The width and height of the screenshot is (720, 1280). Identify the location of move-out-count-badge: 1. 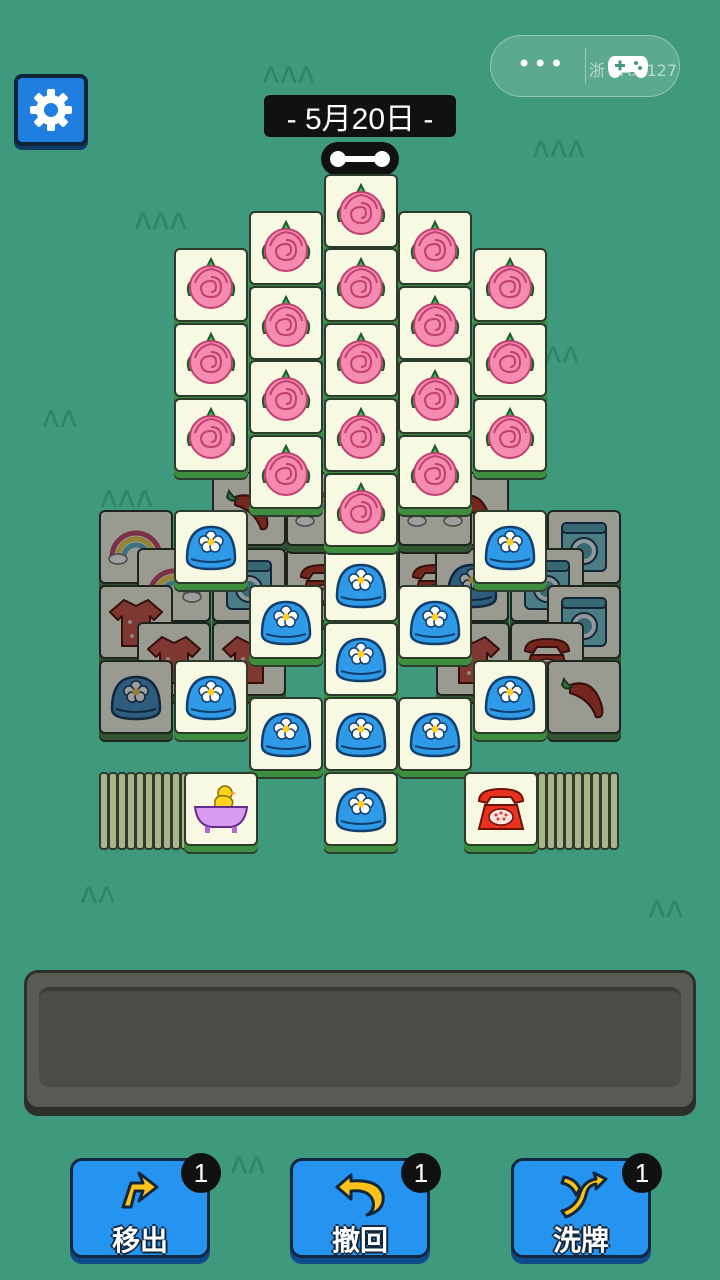
(201, 1173).